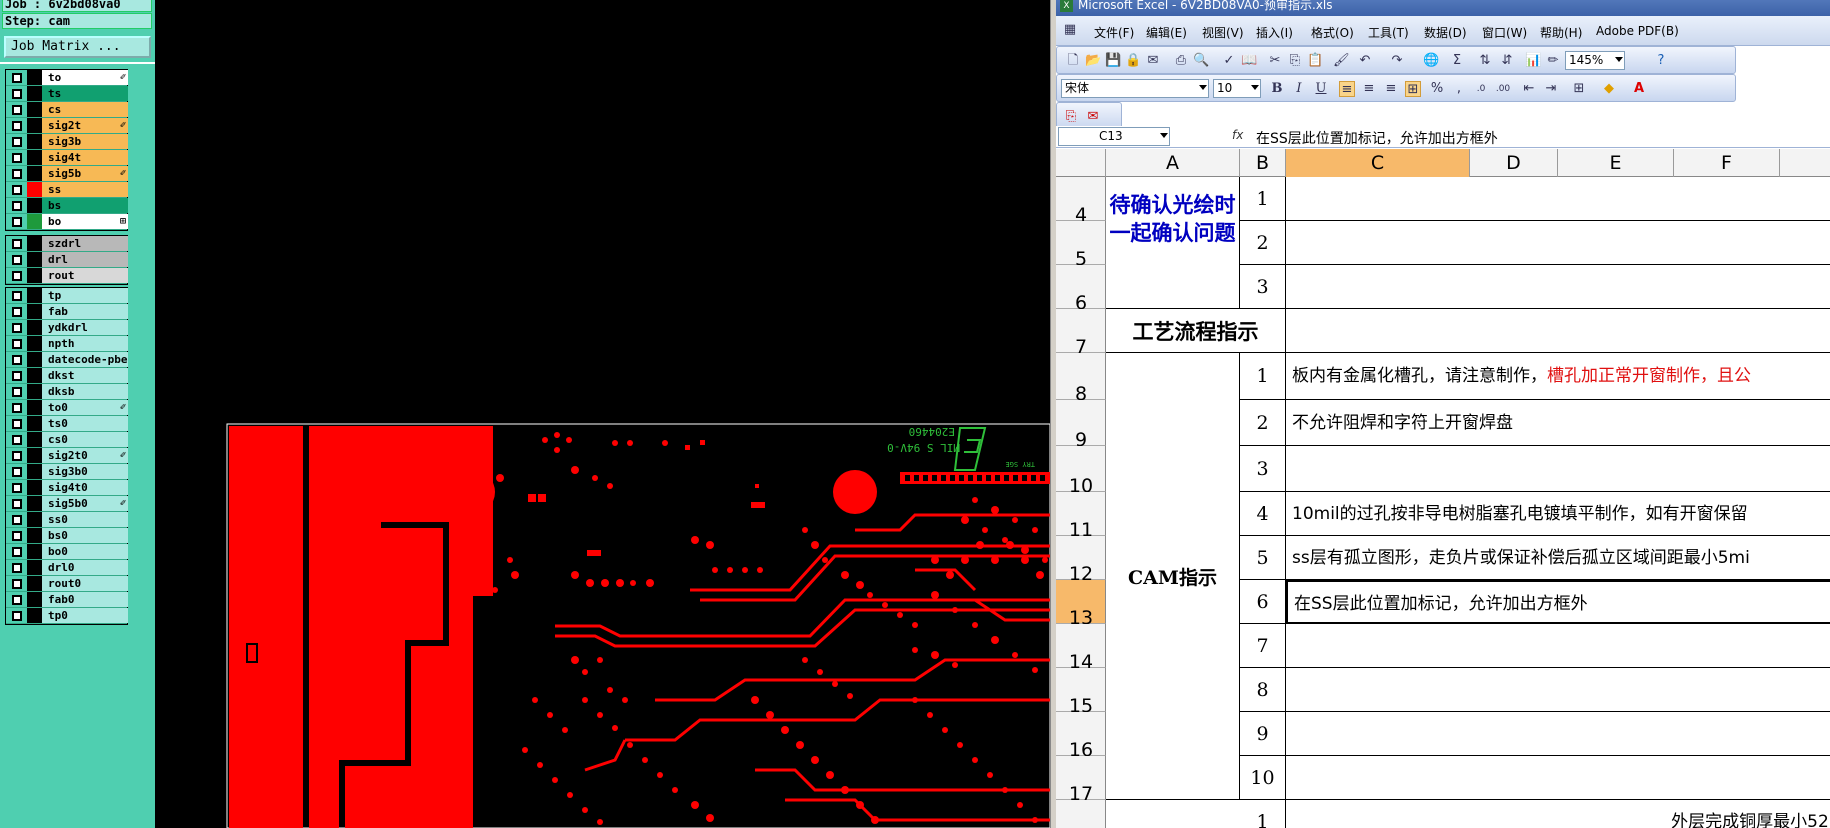  I want to click on redo-icon: ↷, so click(1397, 61).